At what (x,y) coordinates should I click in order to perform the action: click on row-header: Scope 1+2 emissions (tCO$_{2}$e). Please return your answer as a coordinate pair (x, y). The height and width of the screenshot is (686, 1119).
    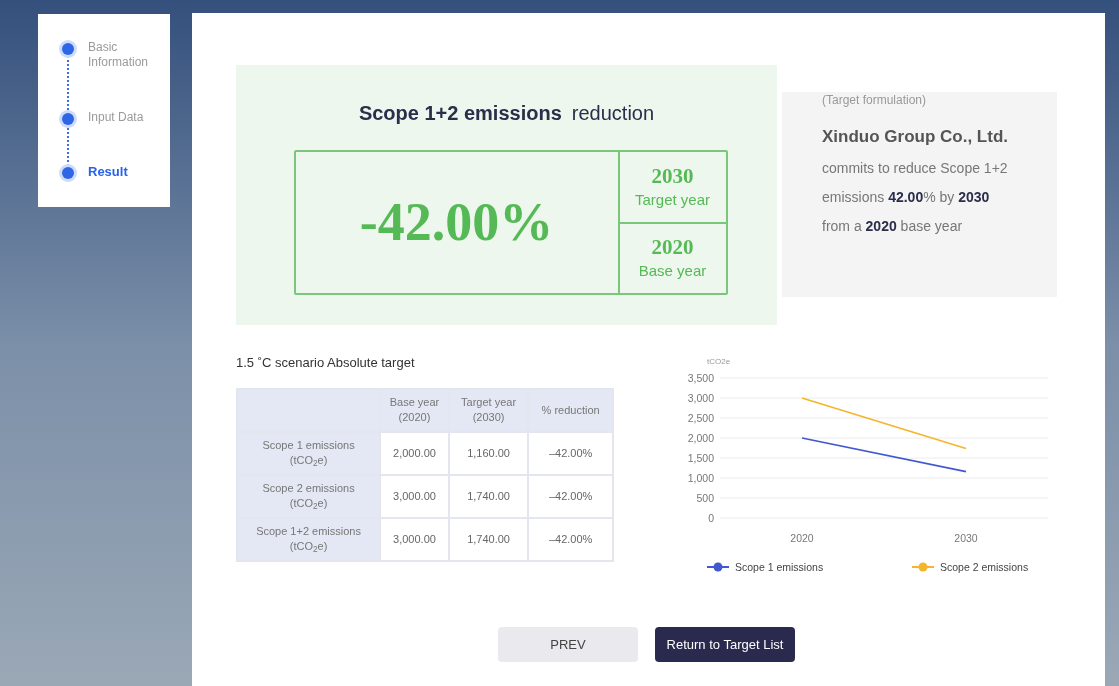
    Looking at the image, I should click on (309, 539).